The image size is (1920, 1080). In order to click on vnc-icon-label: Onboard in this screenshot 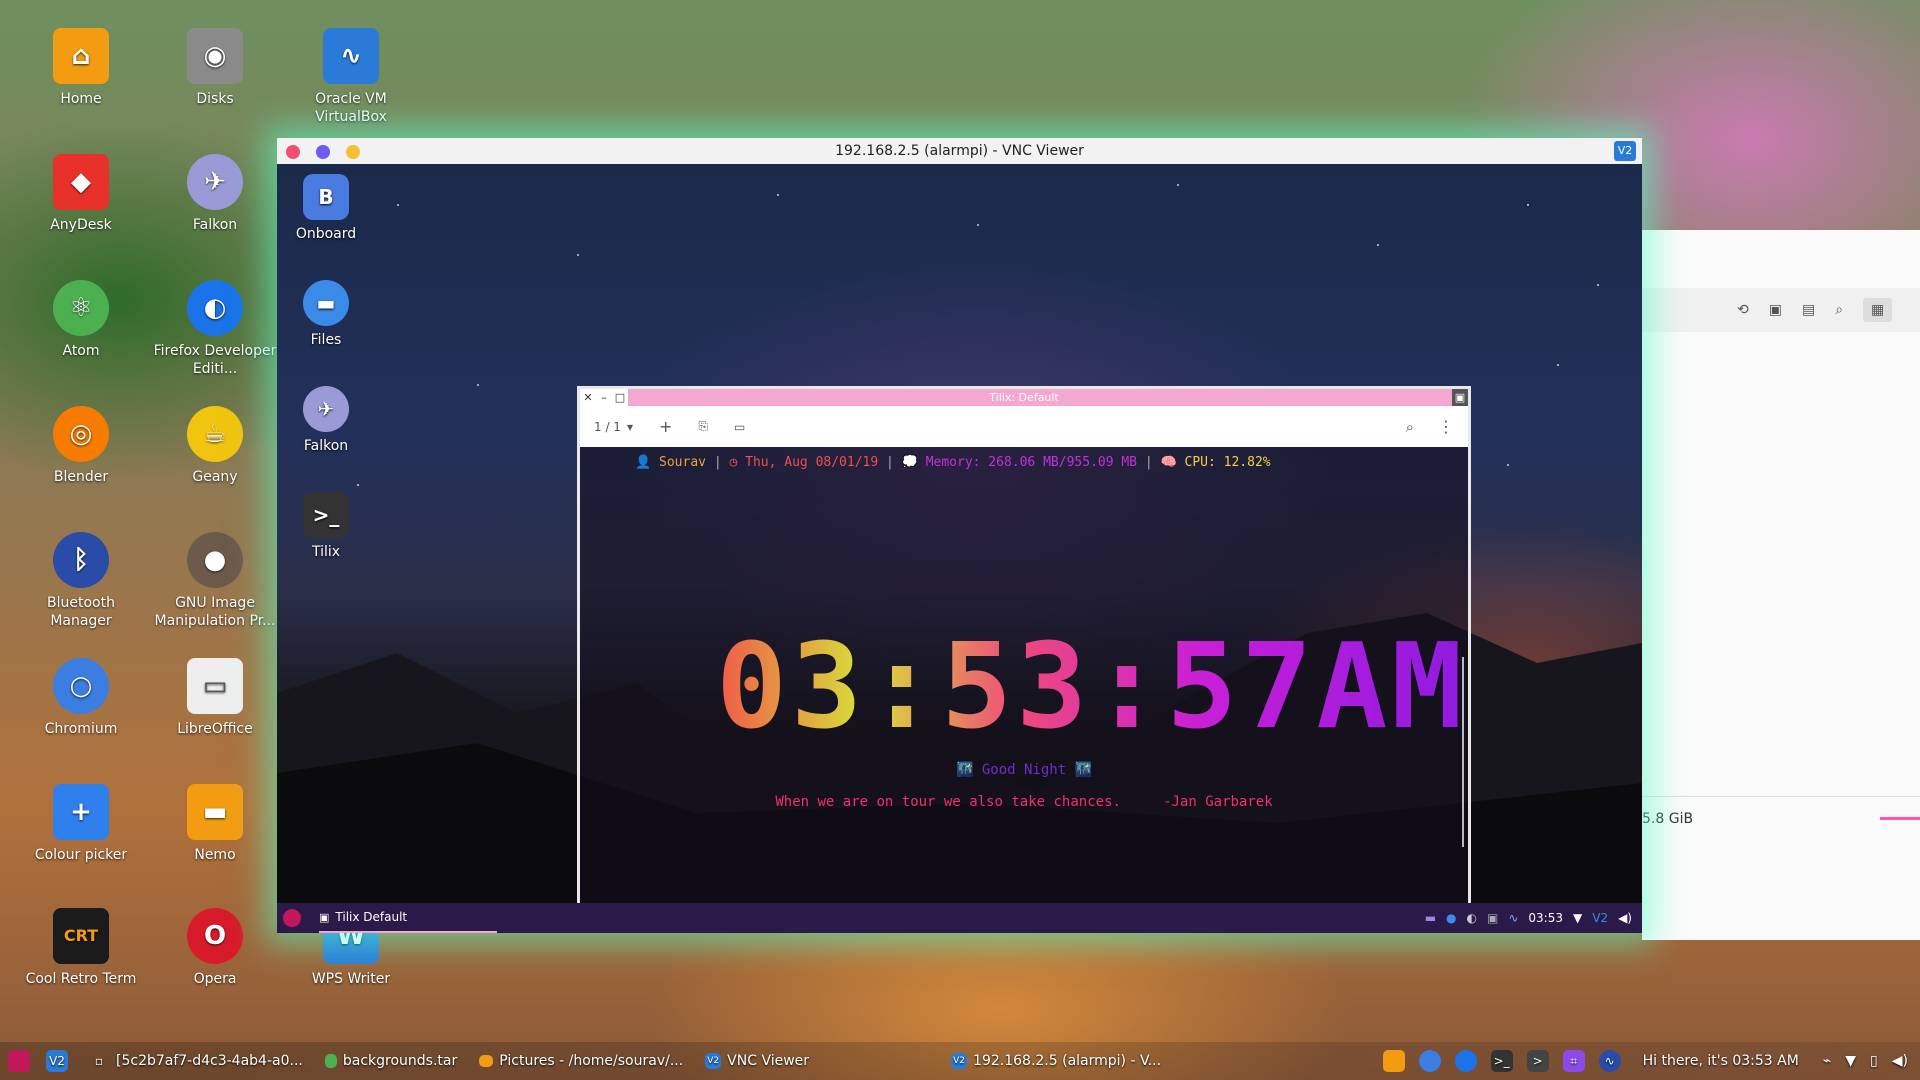, I will do `click(326, 234)`.